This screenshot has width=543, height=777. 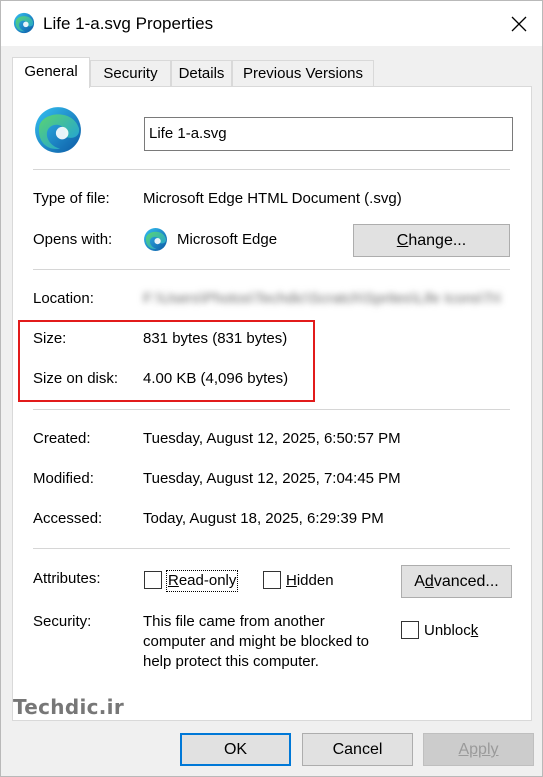 I want to click on hidden-label-text: idden, so click(x=315, y=580).